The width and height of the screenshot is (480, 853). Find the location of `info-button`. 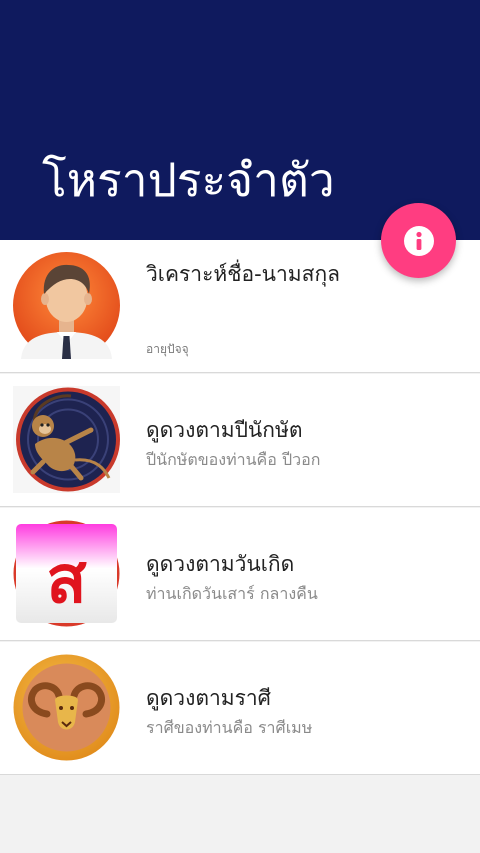

info-button is located at coordinates (418, 240).